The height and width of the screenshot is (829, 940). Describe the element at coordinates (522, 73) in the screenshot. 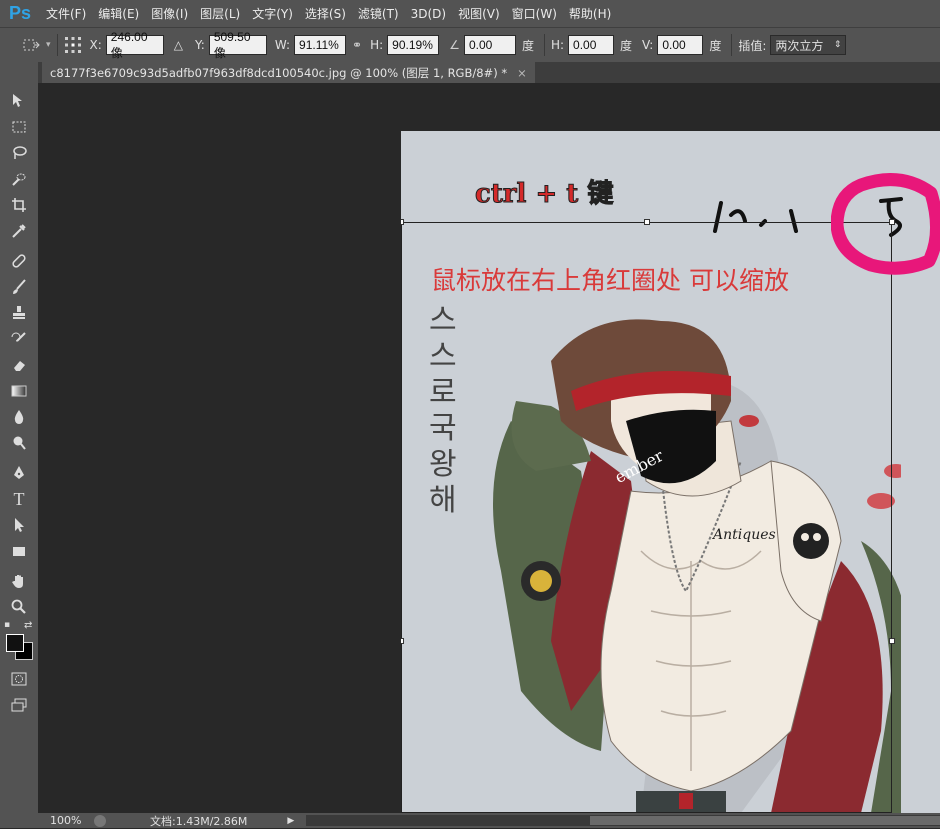

I see `close-icon: ×` at that location.